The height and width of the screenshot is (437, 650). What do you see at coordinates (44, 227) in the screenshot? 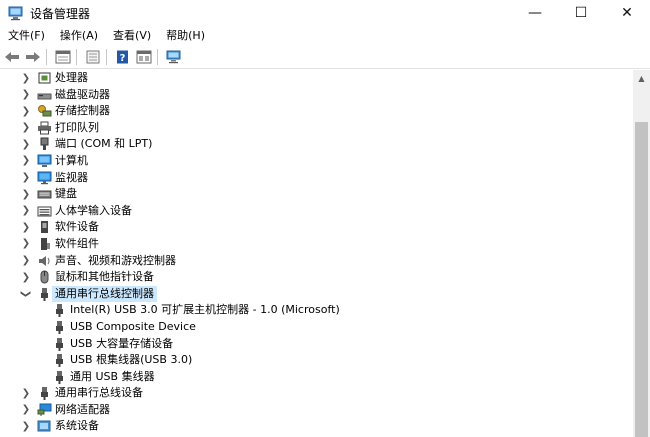
I see `software-device-icon` at bounding box center [44, 227].